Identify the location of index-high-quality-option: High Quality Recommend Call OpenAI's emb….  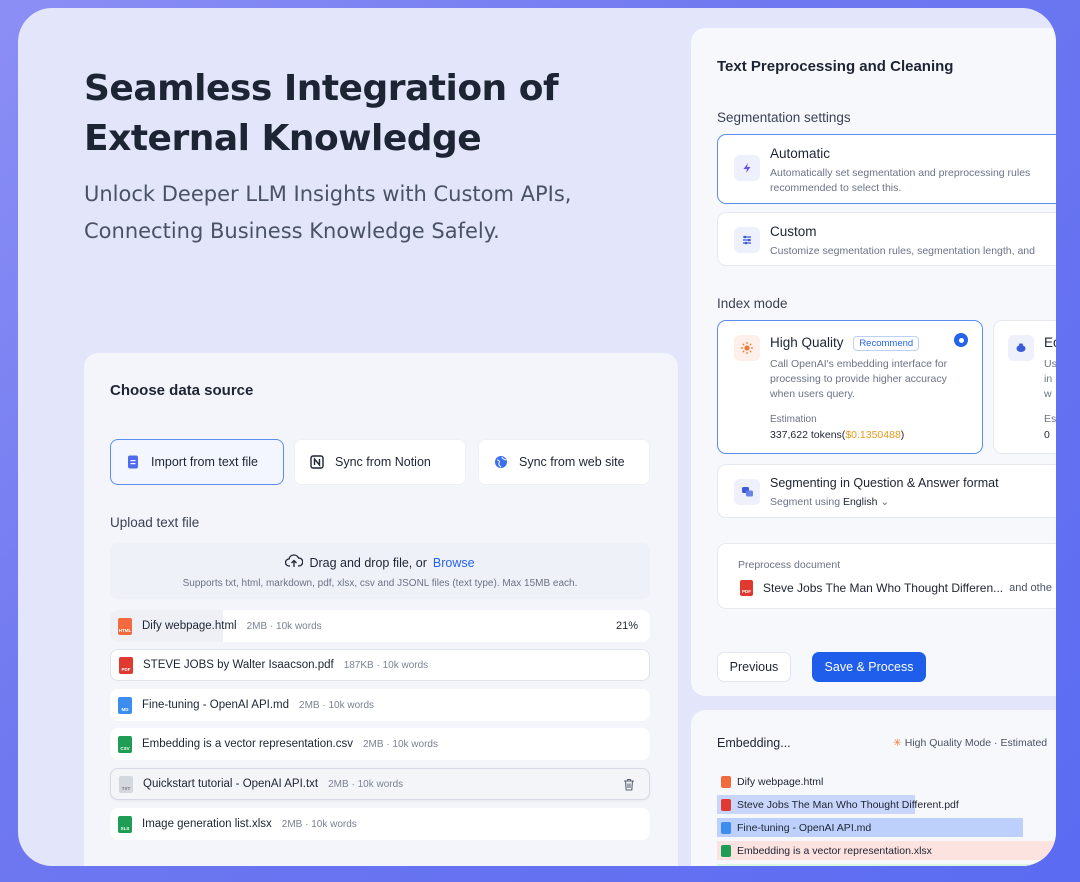
(850, 387).